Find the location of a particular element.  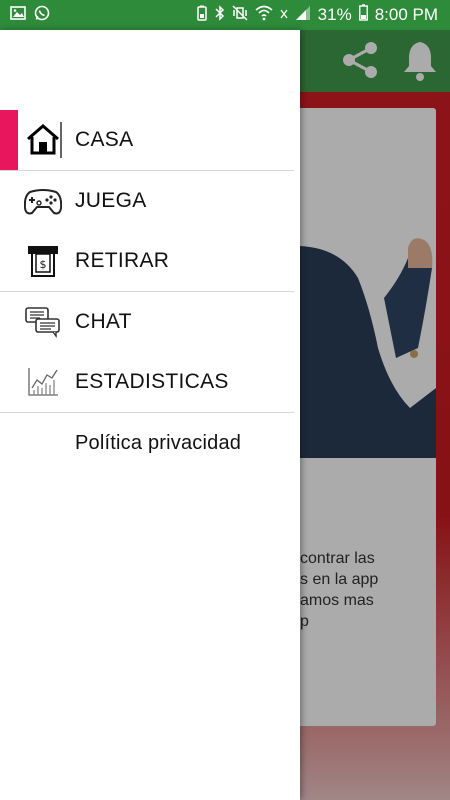

drawer-item-chat: CHAT is located at coordinates (150, 322).